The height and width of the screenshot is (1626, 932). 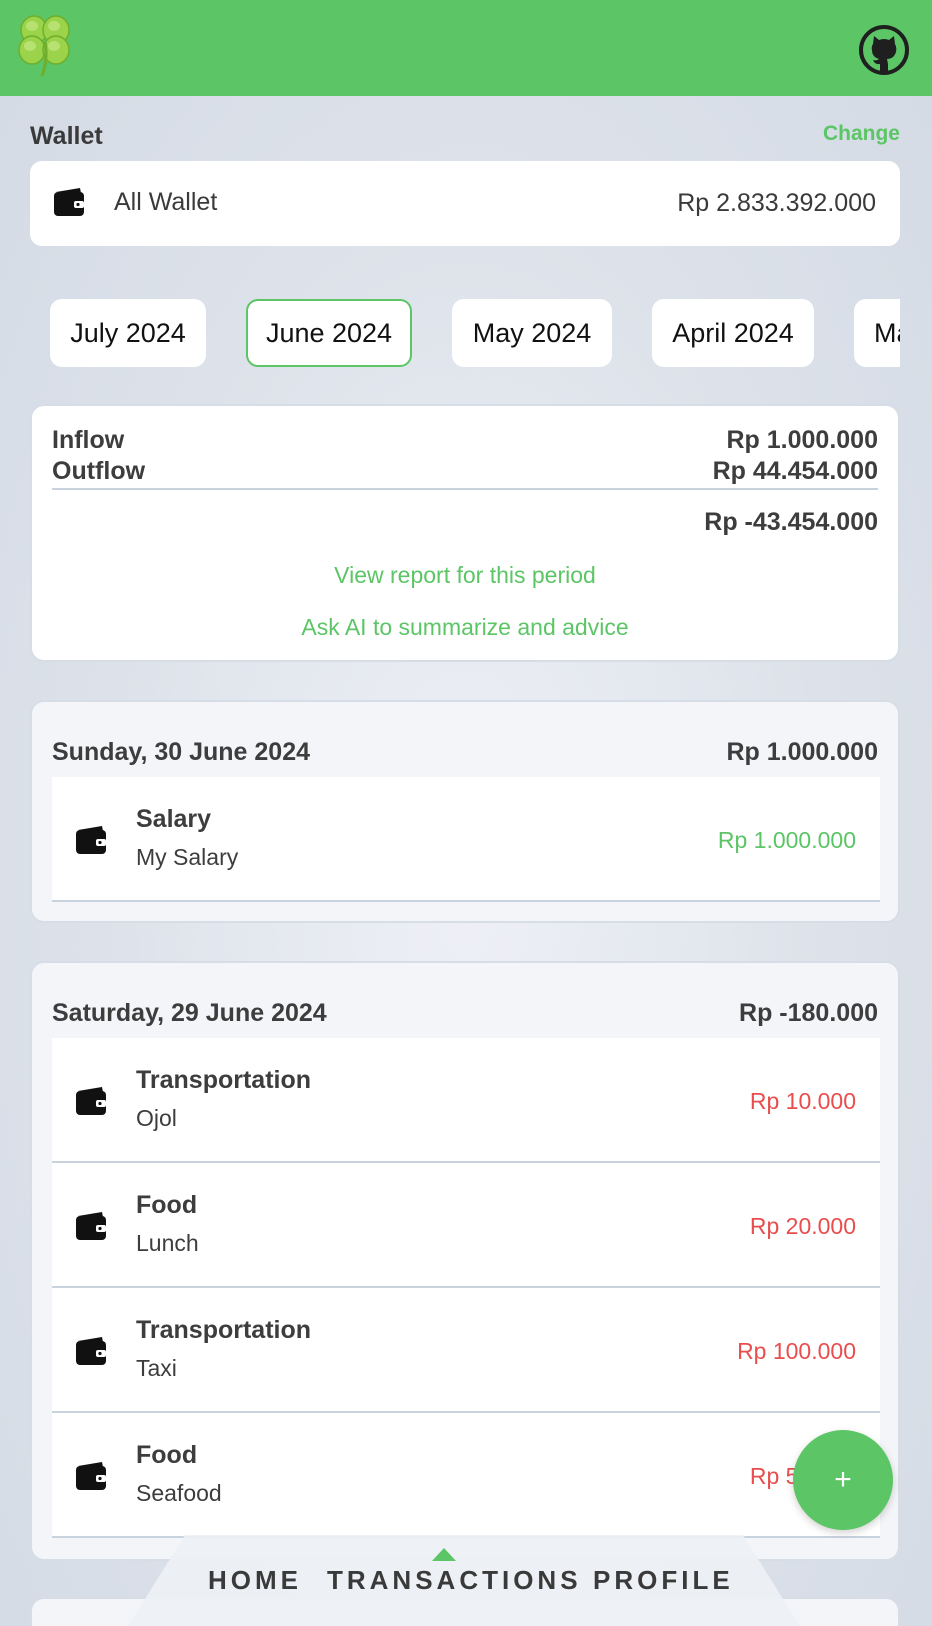 What do you see at coordinates (733, 333) in the screenshot?
I see `month-april-2024: April 2024` at bounding box center [733, 333].